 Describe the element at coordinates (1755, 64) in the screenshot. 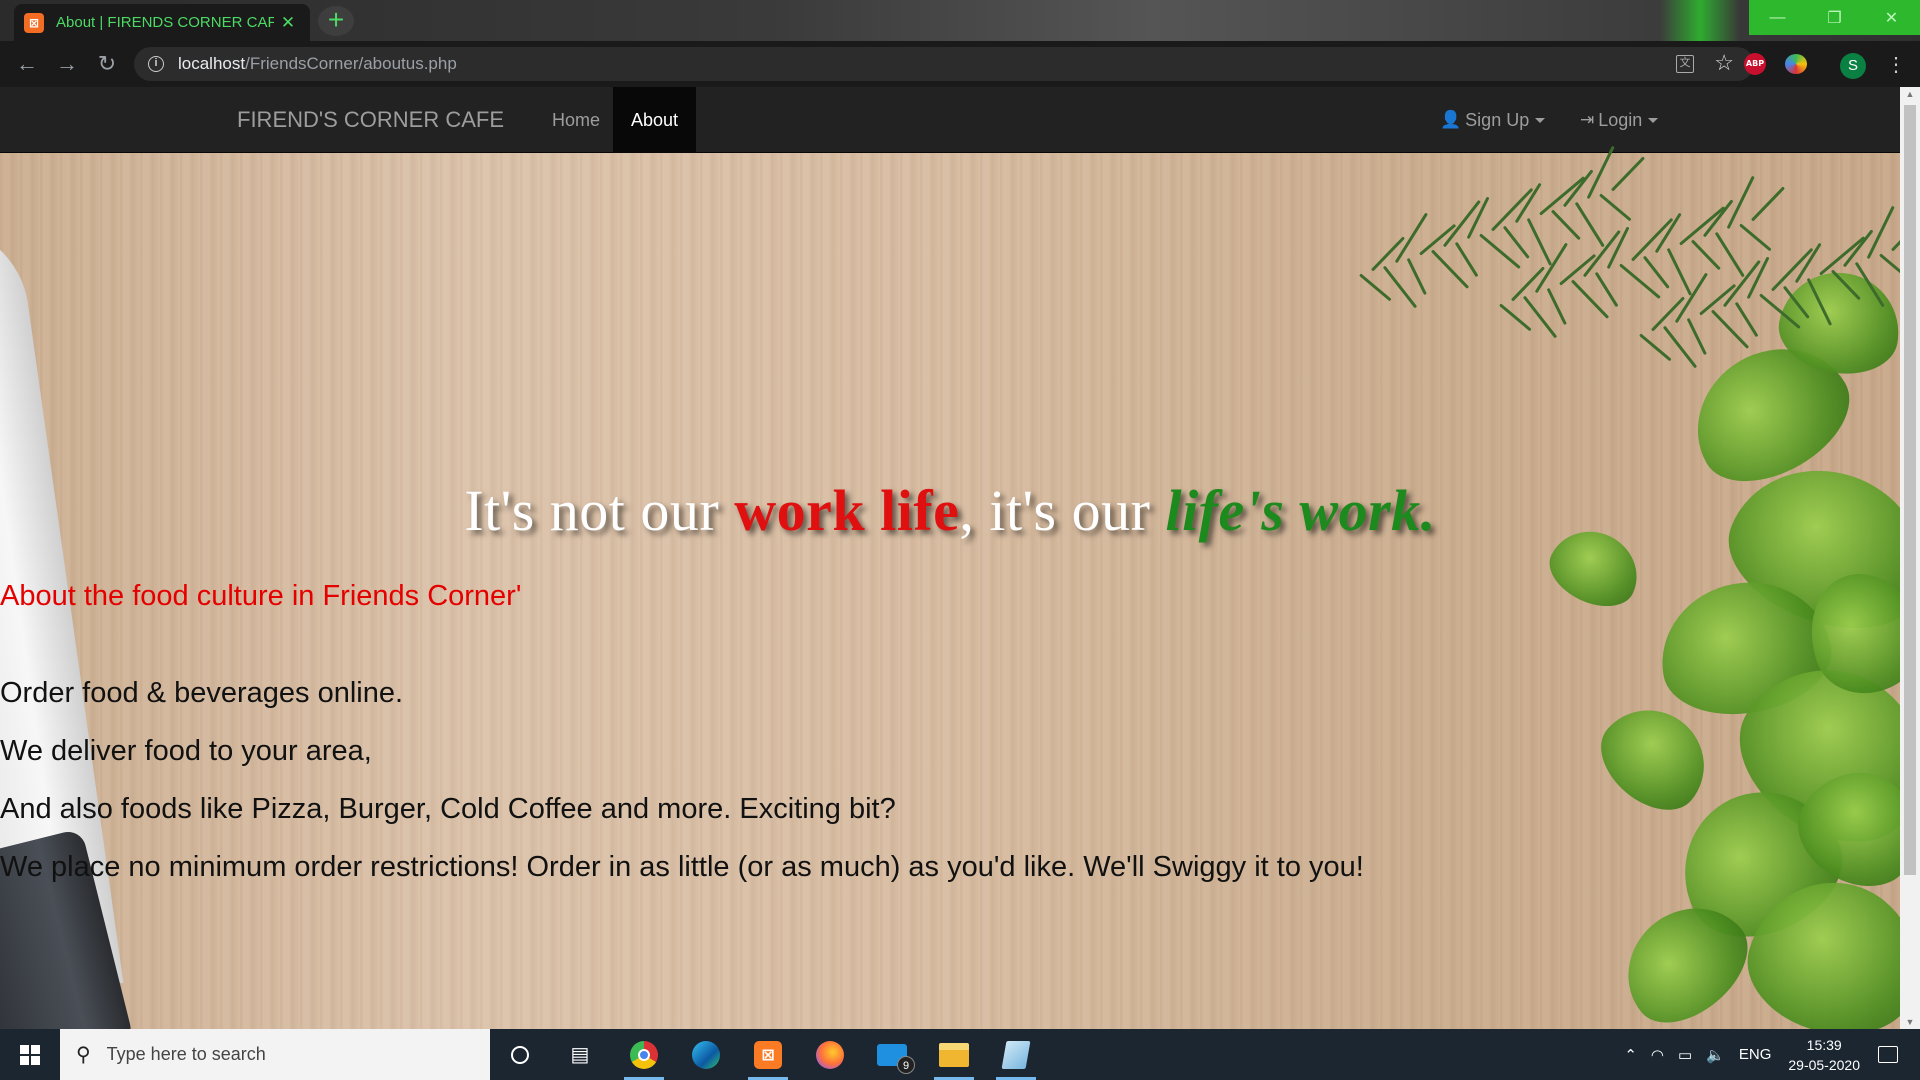

I see `adblock-plus-icon: ABP` at that location.